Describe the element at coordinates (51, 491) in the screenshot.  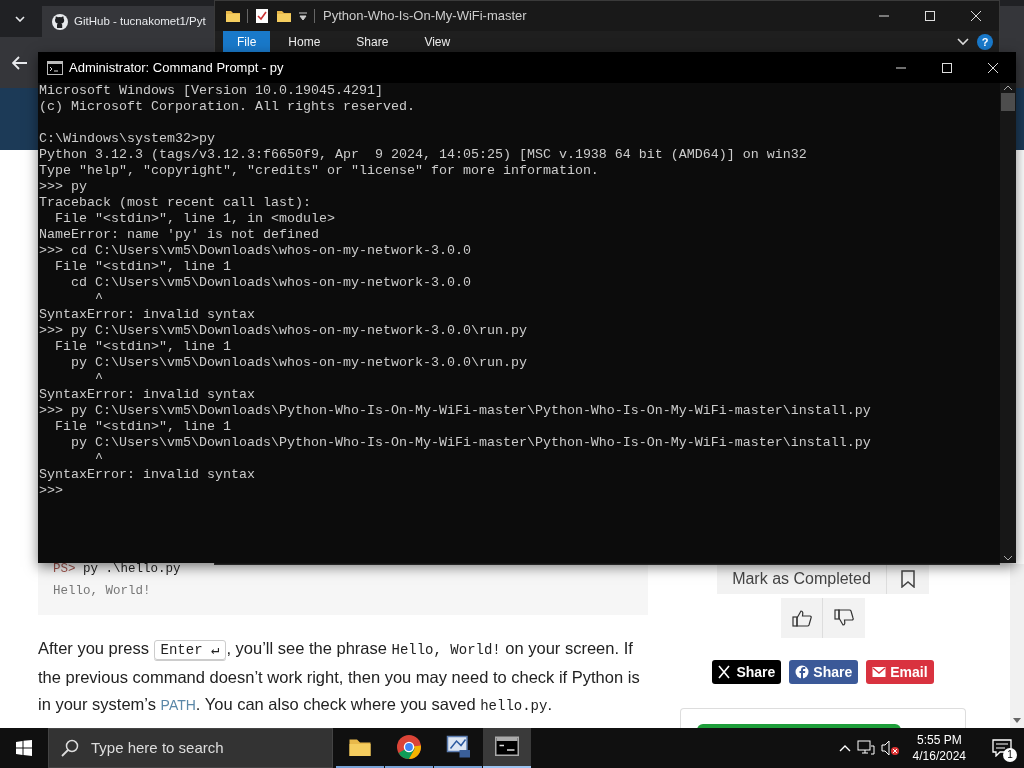
I see `console-line: >>>` at that location.